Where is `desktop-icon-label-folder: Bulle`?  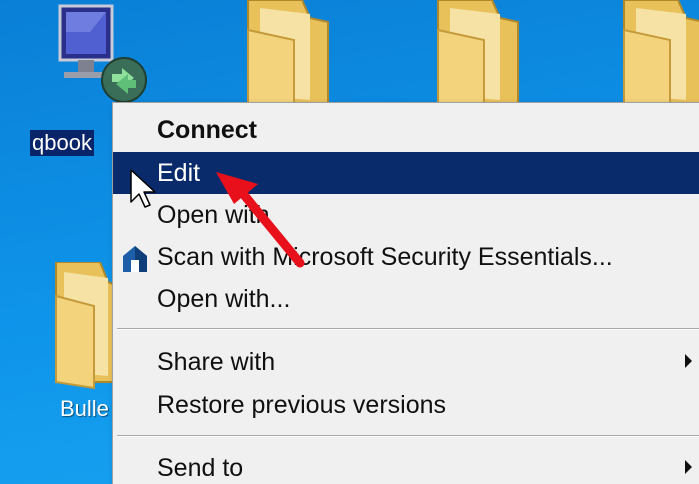 desktop-icon-label-folder: Bulle is located at coordinates (84, 409).